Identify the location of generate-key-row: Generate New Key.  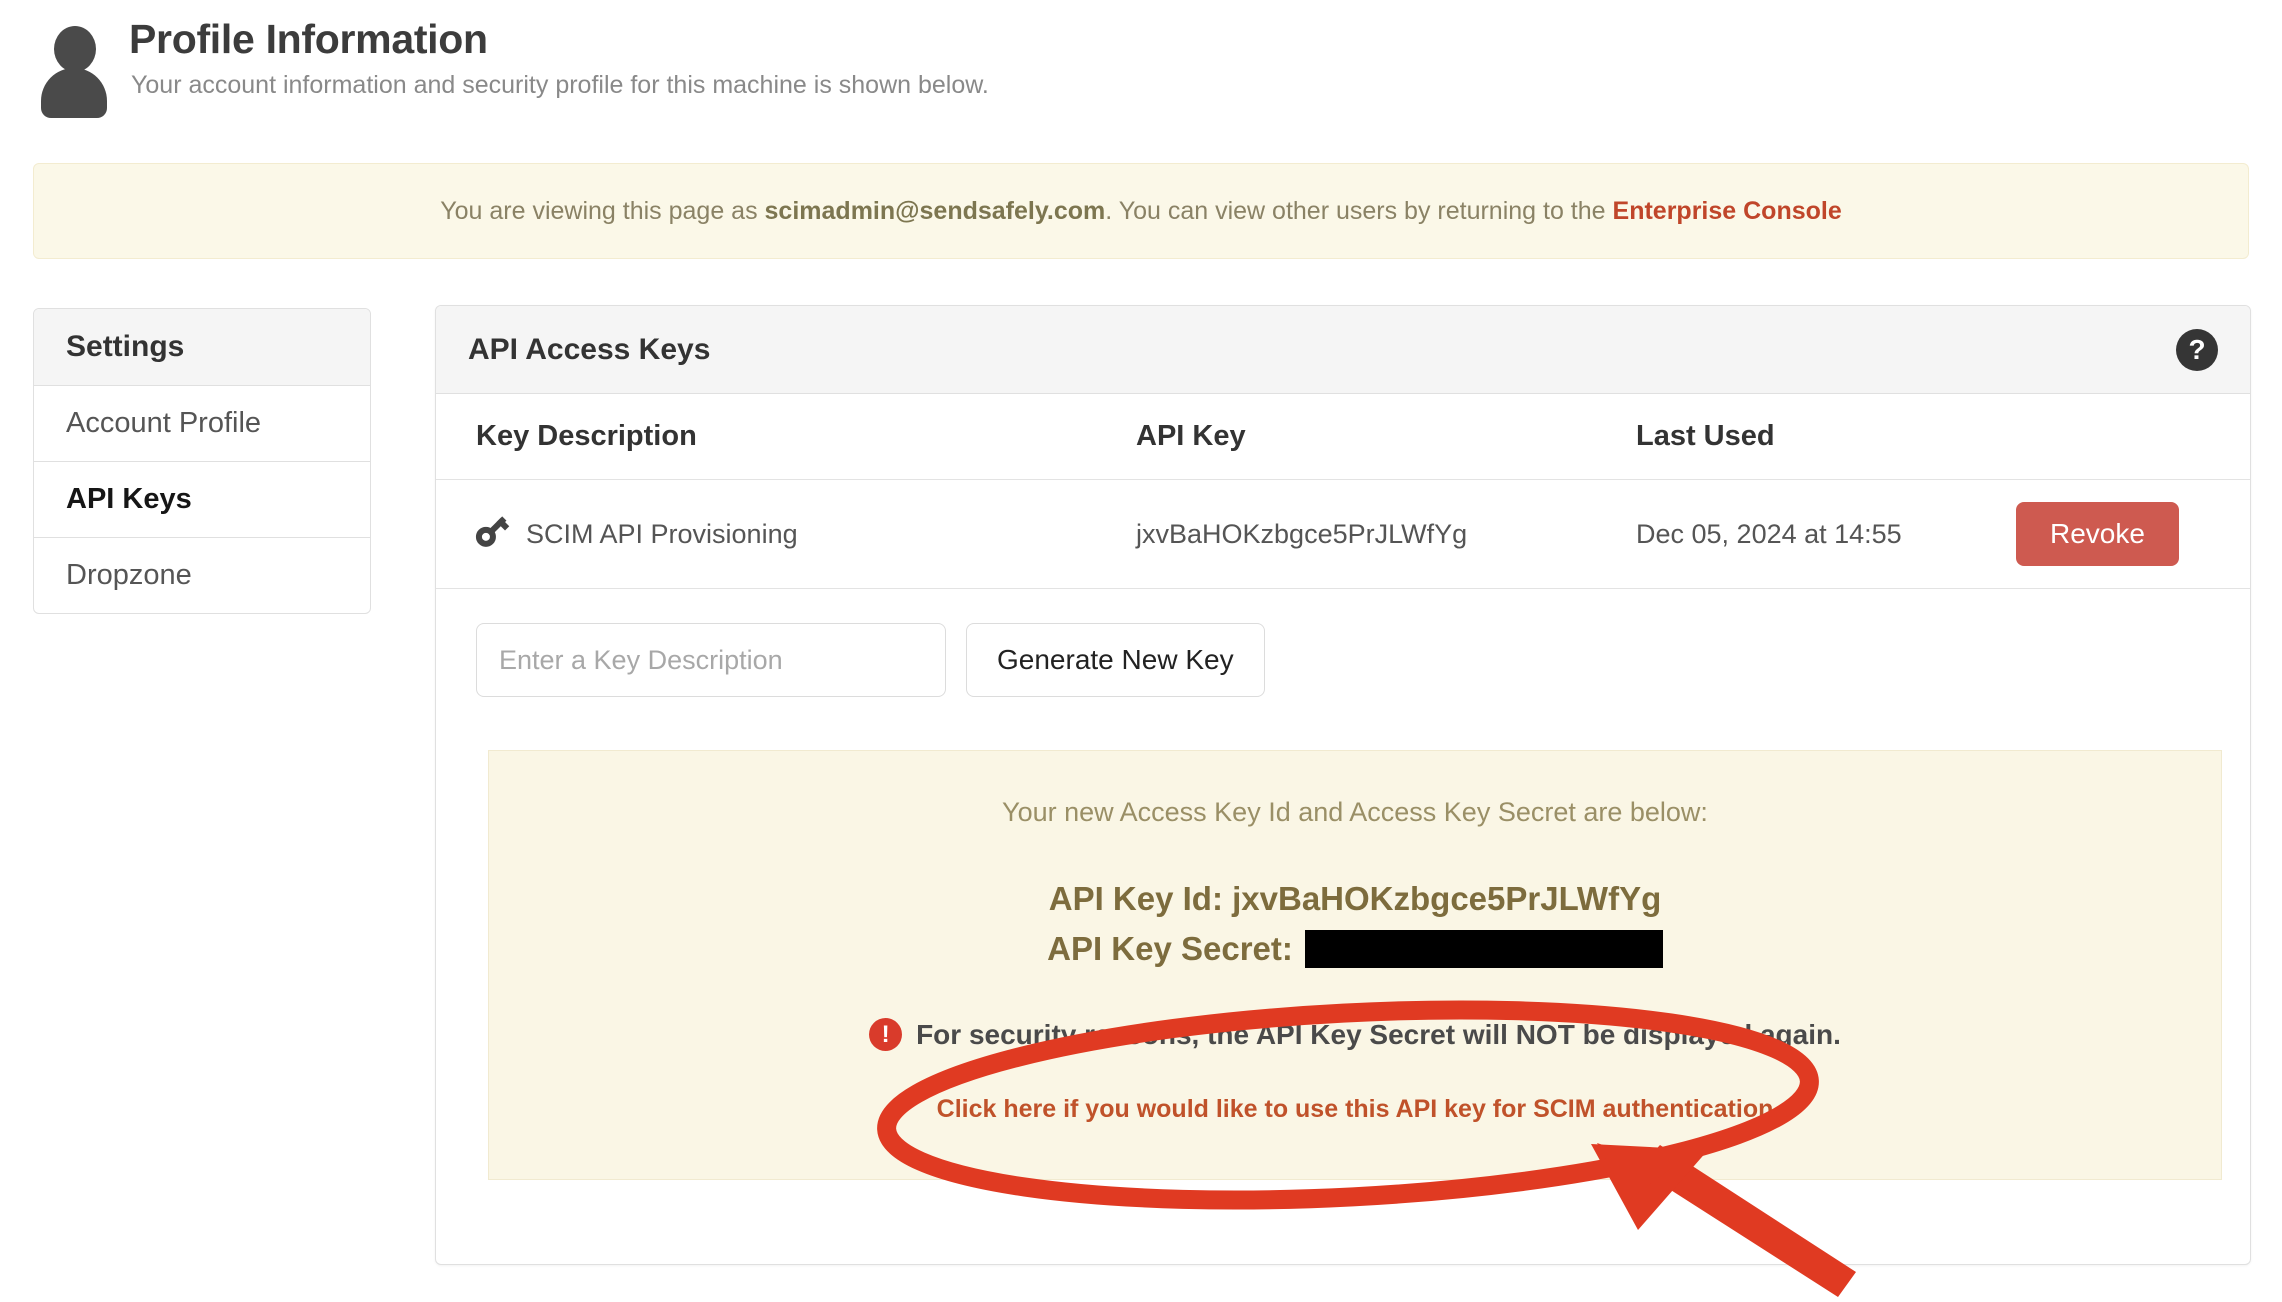
(1343, 643).